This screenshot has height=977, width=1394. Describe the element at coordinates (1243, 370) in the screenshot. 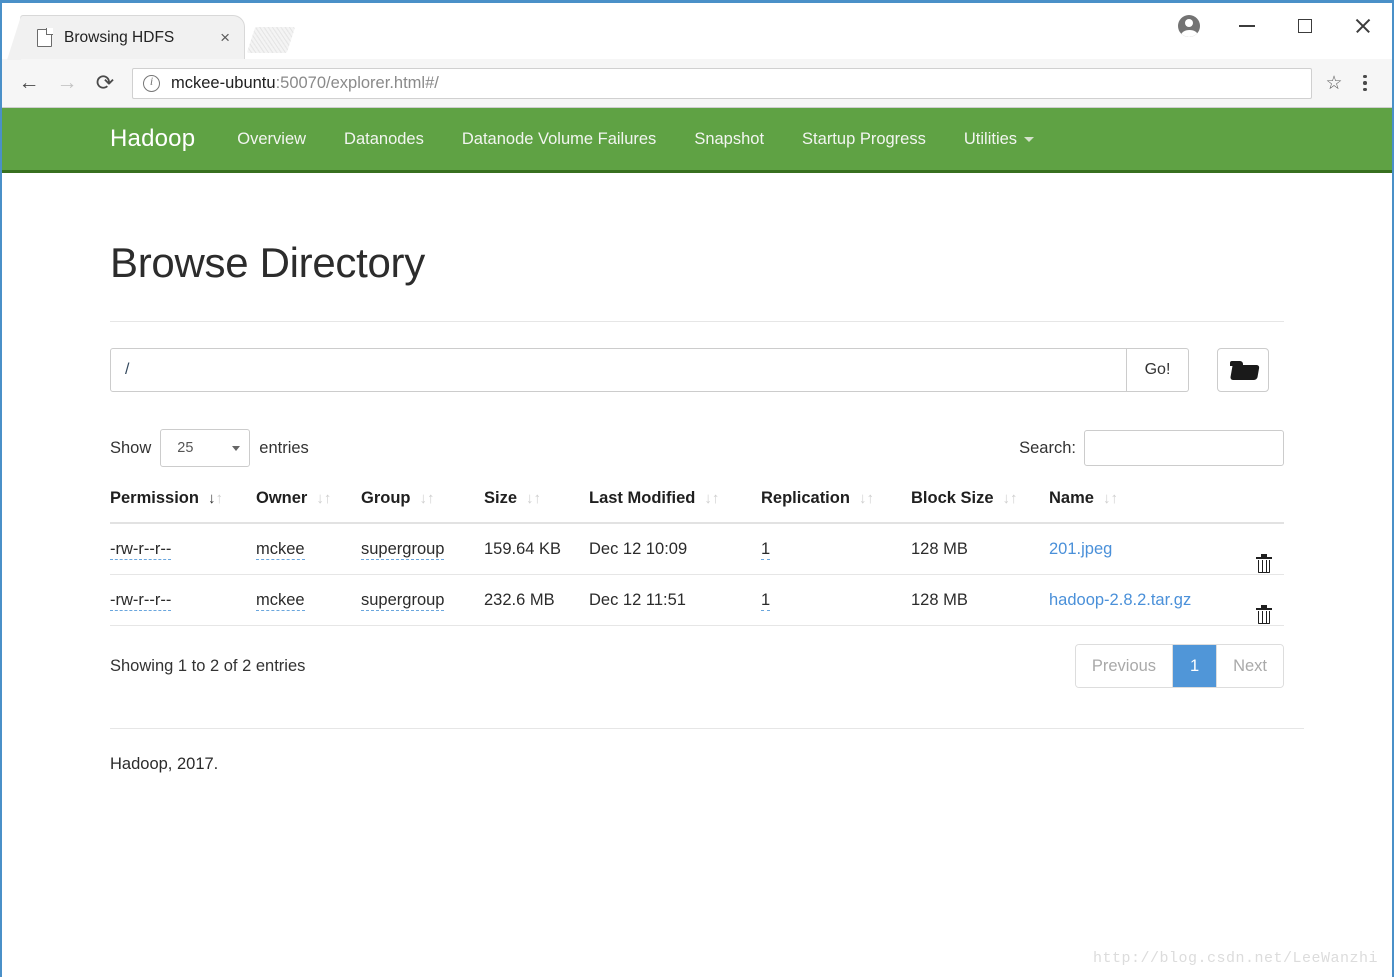

I see `browse-folder-button` at that location.